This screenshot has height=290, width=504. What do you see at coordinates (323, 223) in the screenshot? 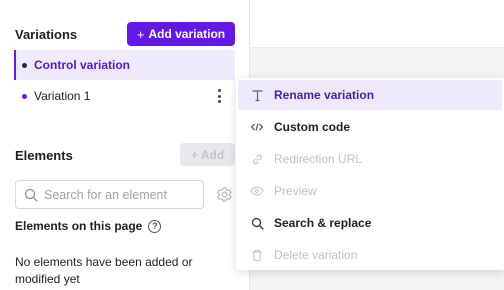
I see `menu-item-label: Search & replace` at bounding box center [323, 223].